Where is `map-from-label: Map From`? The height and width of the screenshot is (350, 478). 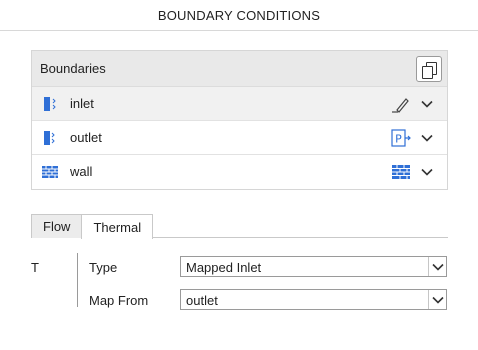
map-from-label: Map From is located at coordinates (119, 300).